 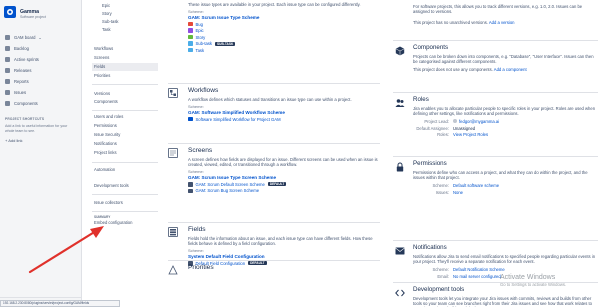 What do you see at coordinates (479, 269) in the screenshot?
I see `notification-scheme-link: Default Notification Scheme` at bounding box center [479, 269].